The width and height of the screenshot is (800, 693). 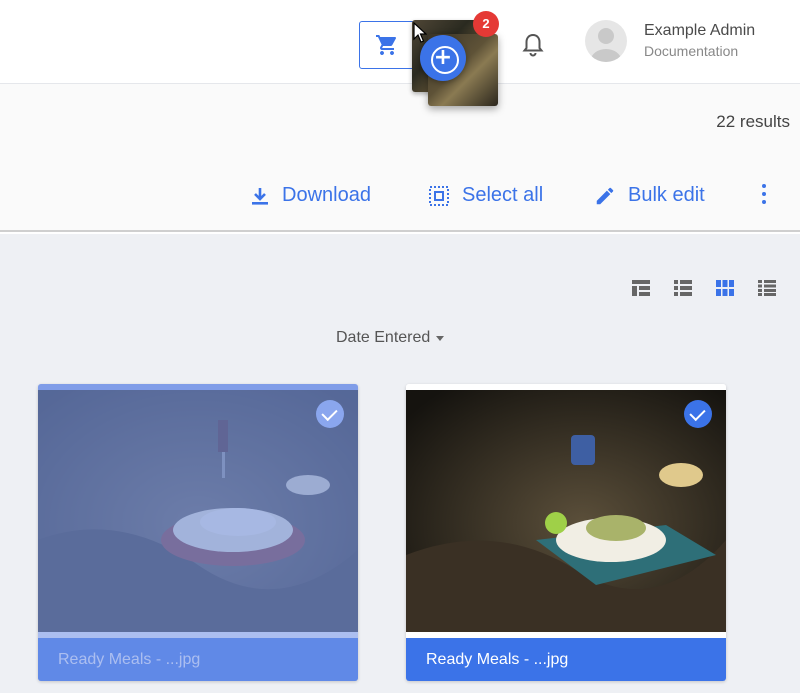 I want to click on select-all-button: Select all, so click(x=485, y=195).